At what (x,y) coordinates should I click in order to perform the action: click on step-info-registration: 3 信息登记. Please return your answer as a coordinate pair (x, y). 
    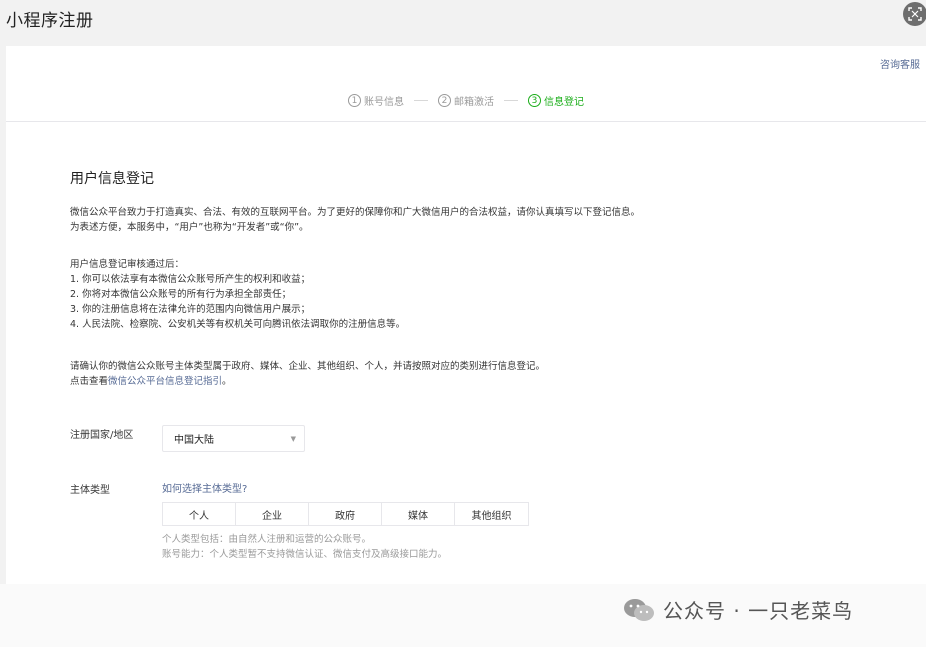
    Looking at the image, I should click on (556, 100).